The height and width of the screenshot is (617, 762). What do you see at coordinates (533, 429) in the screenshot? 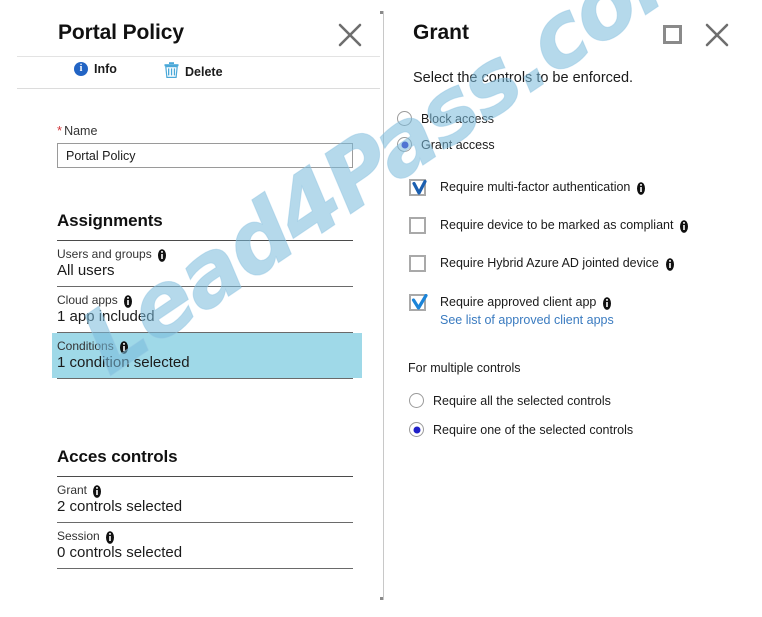
I see `radio-label: Require one of the selected controls` at bounding box center [533, 429].